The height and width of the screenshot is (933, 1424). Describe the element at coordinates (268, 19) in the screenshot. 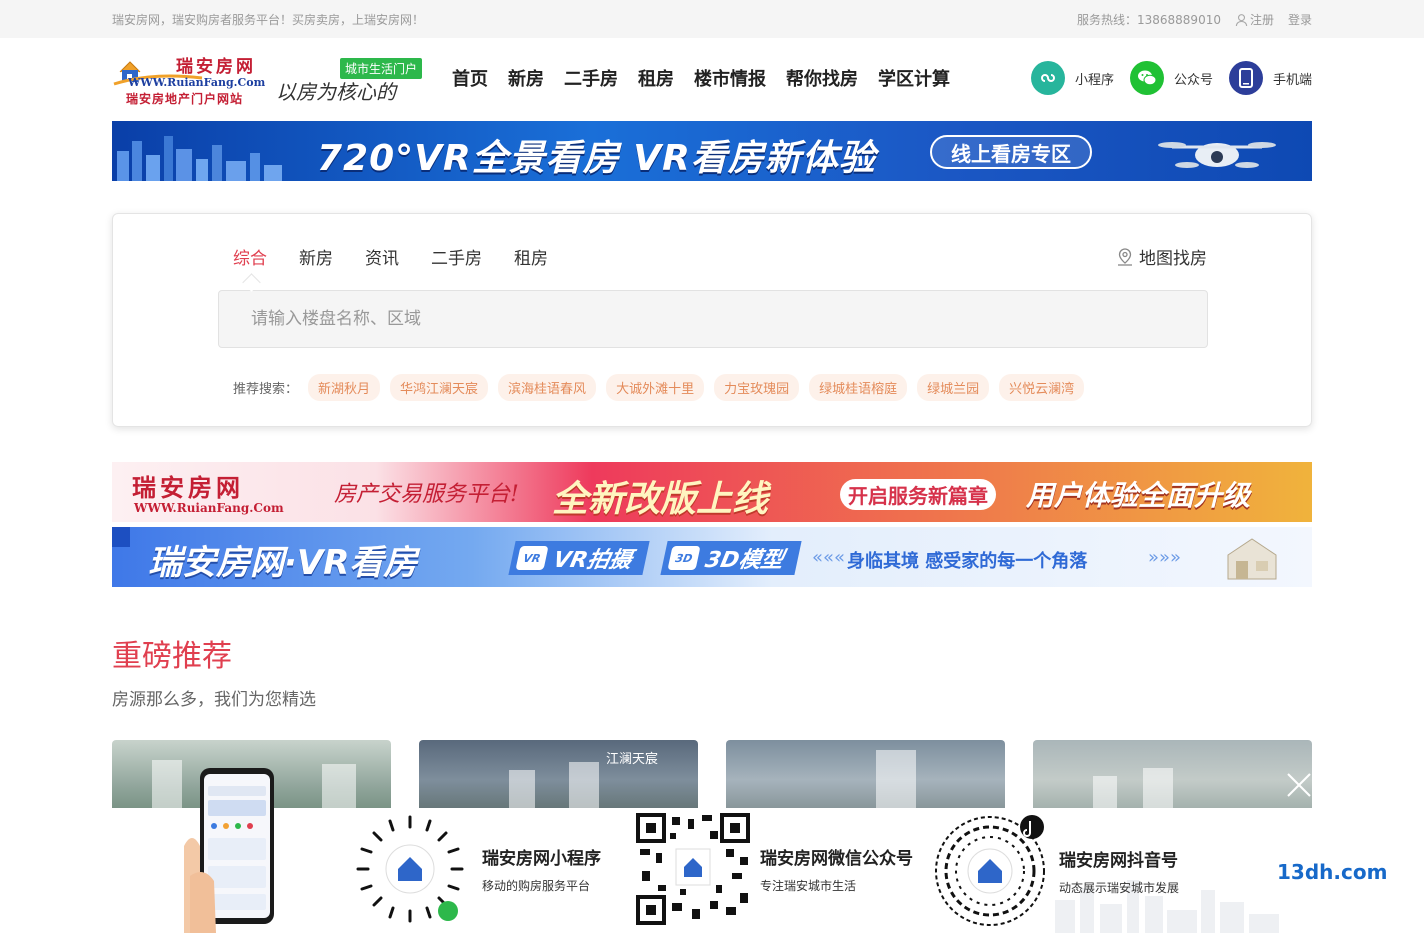

I see `site-tagline: 瑞安房网，瑞安购房者服务平台！买房卖房，上瑞安房网！` at that location.